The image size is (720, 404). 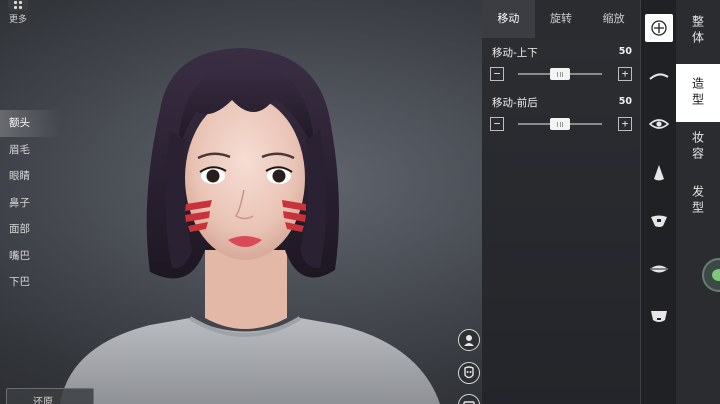 I want to click on tab-move: 移动, so click(x=508, y=19).